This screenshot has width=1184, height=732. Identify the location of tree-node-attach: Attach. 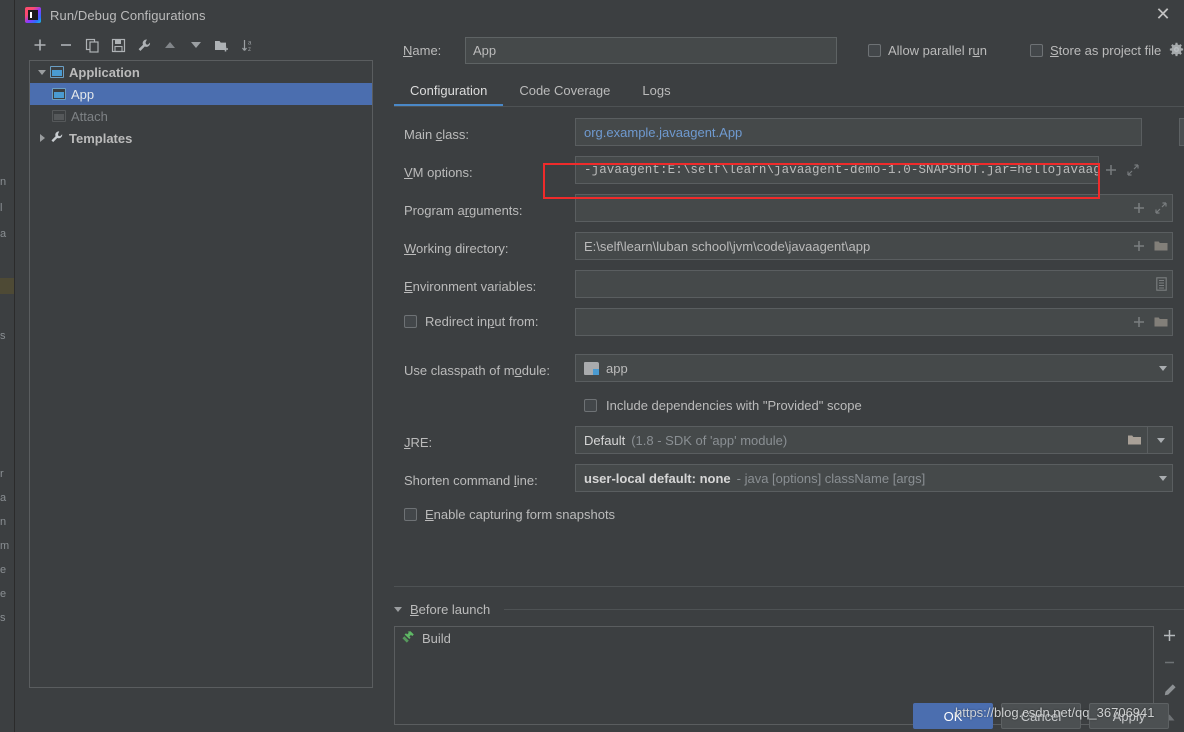
(201, 116).